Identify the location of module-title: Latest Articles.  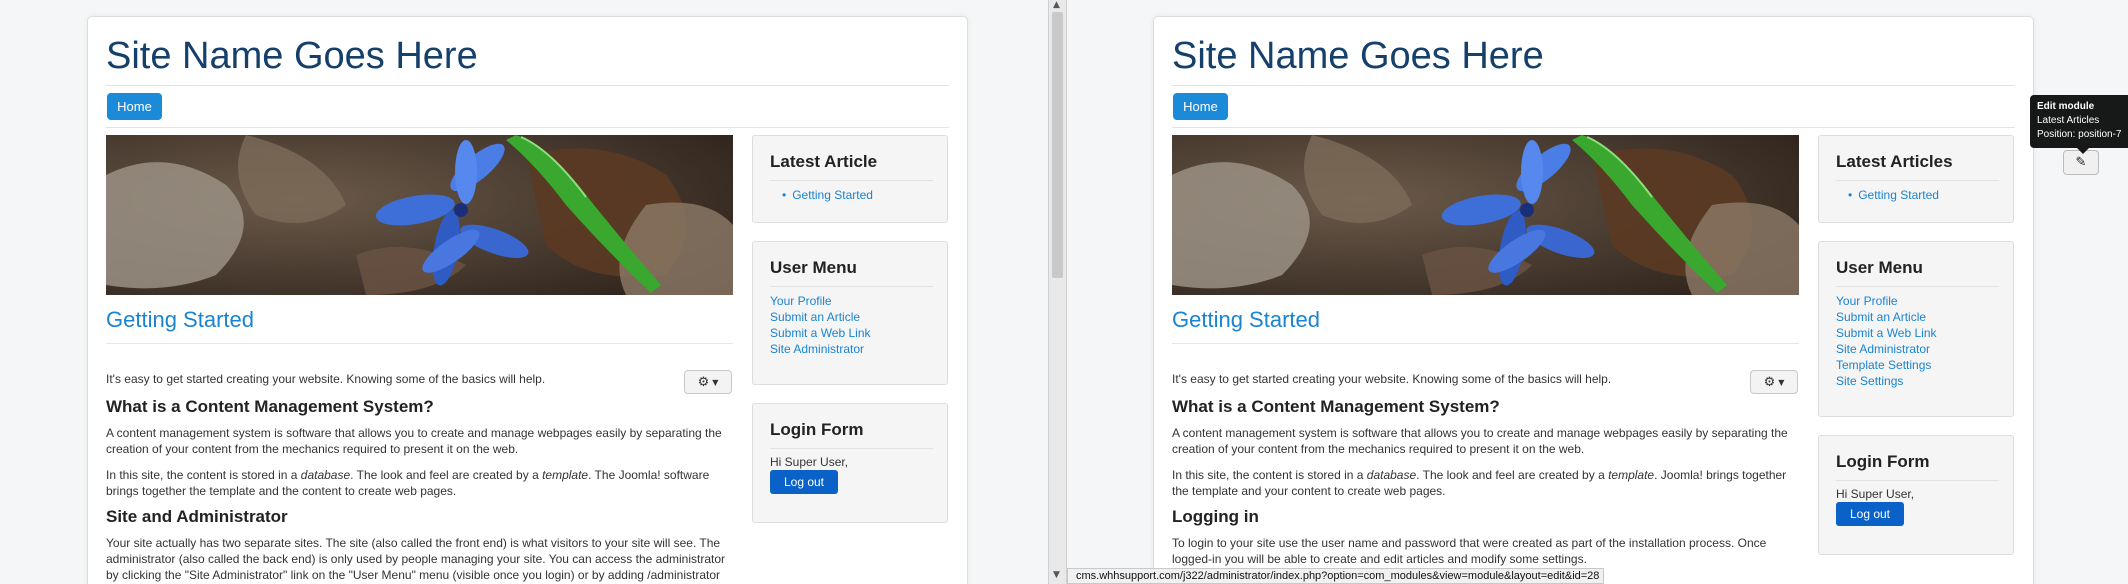
(1894, 161).